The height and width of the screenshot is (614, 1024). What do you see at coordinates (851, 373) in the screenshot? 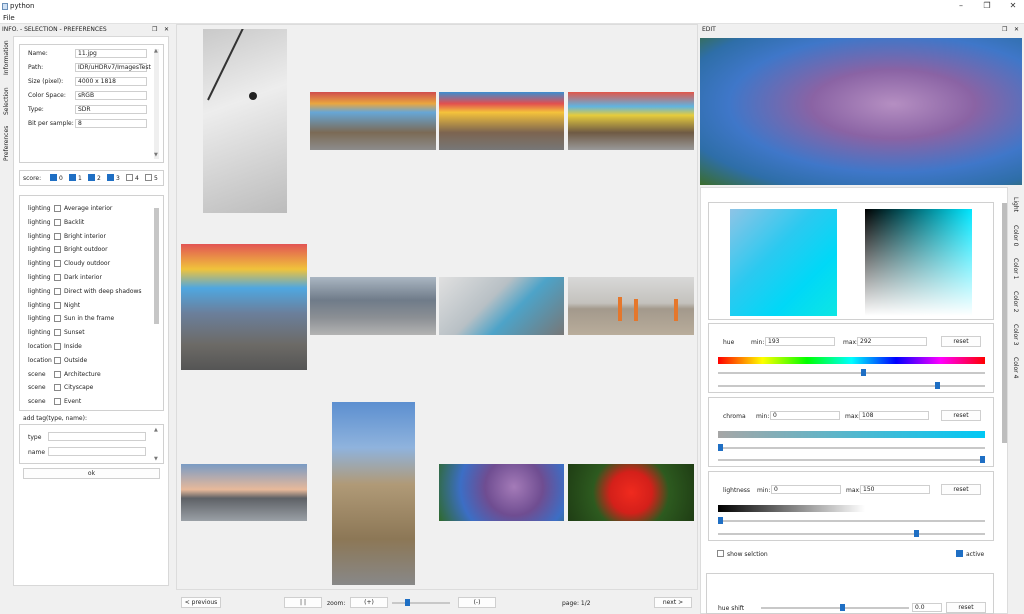
I see `hue-min-slider` at bounding box center [851, 373].